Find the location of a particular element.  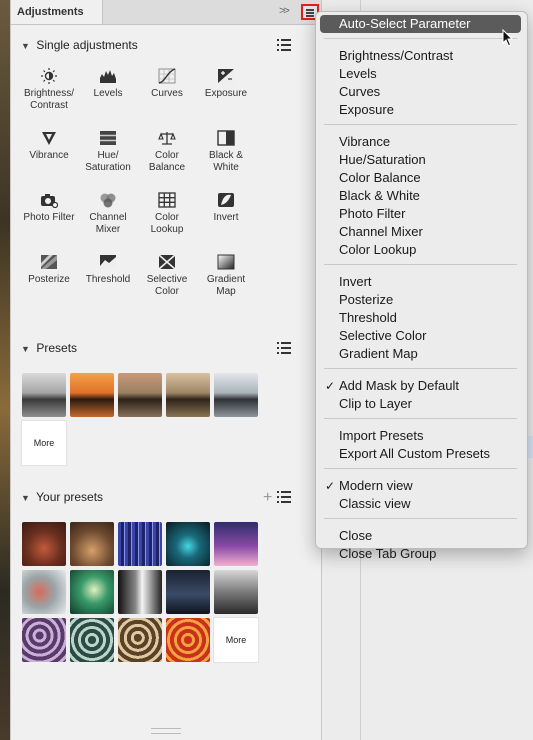

single-adjustments-header: ▼ Single adjustments is located at coordinates (79, 47).